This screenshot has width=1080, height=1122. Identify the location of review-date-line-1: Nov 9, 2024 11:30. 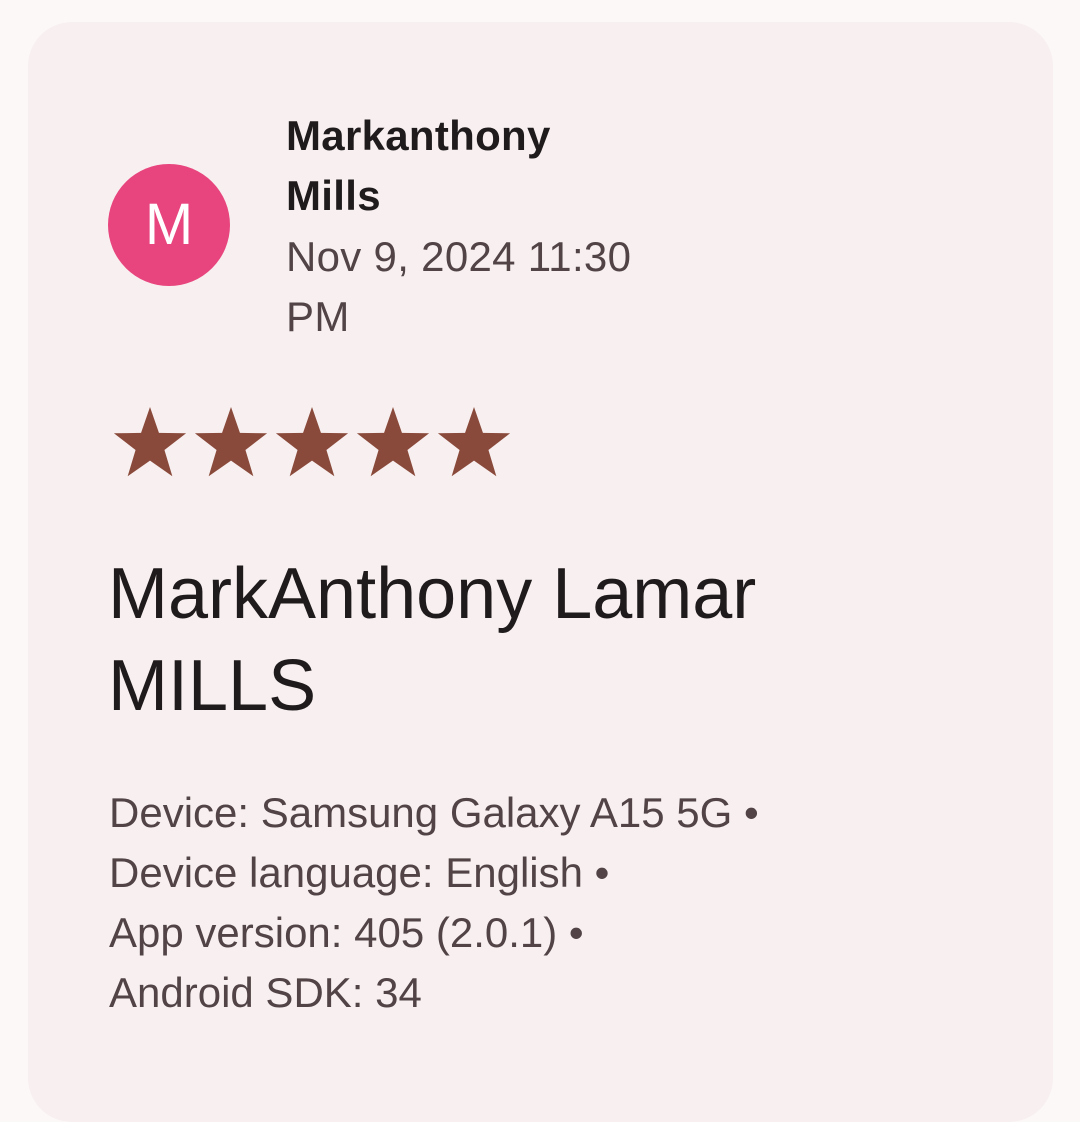
(459, 256).